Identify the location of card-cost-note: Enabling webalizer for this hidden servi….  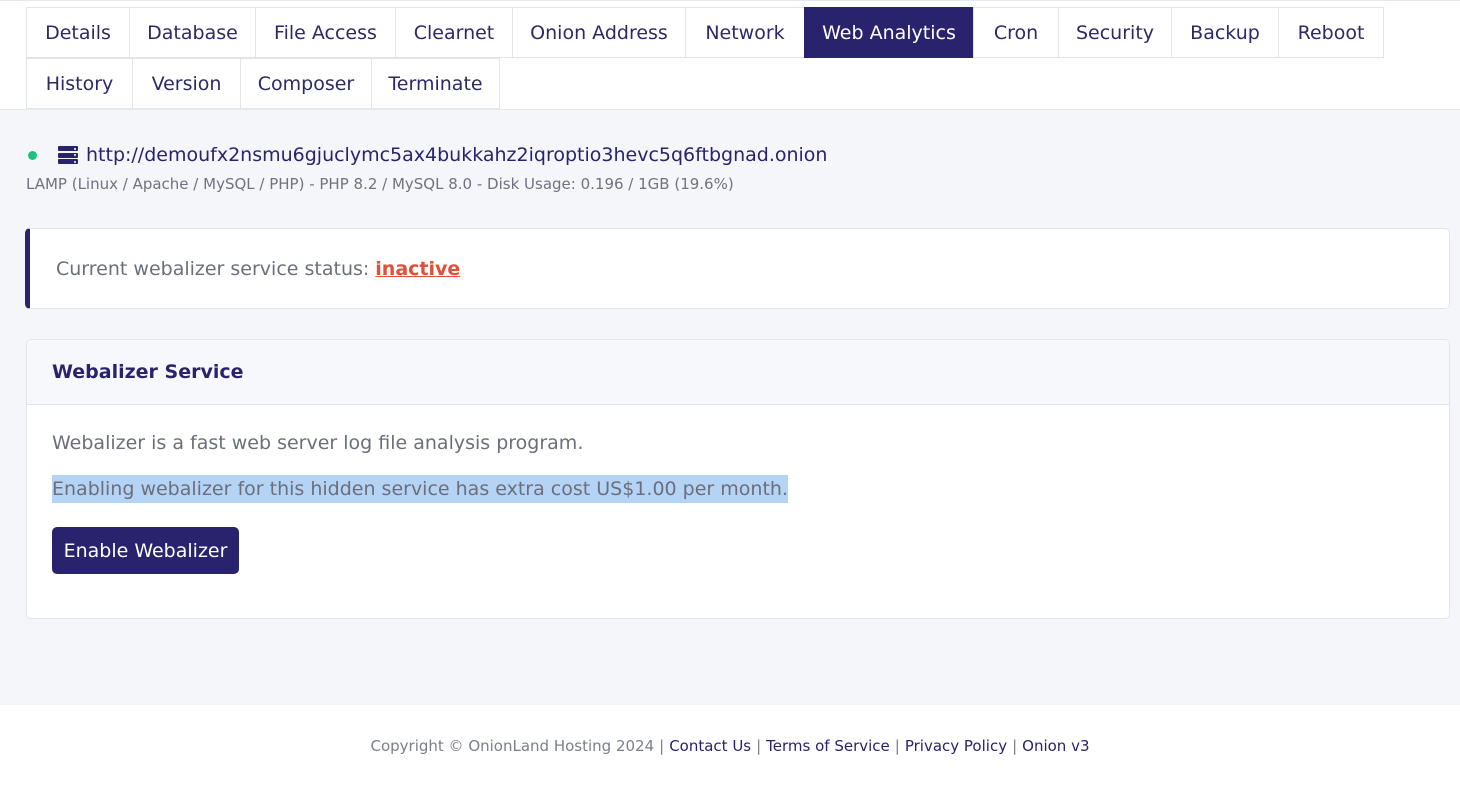
(420, 489).